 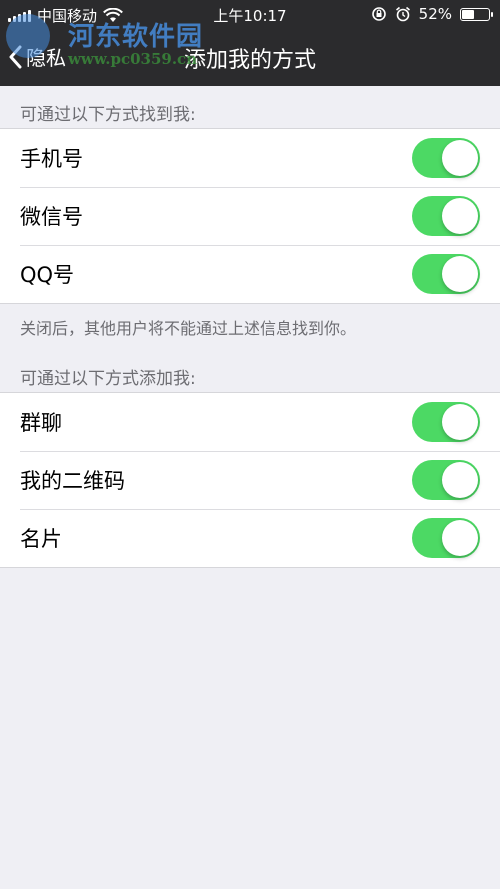 What do you see at coordinates (249, 60) in the screenshot?
I see `page-title: 添加我的方式` at bounding box center [249, 60].